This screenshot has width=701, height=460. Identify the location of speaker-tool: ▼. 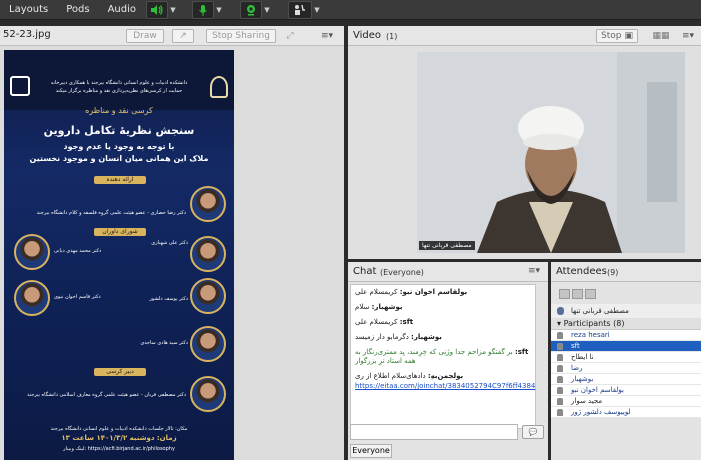
(162, 10).